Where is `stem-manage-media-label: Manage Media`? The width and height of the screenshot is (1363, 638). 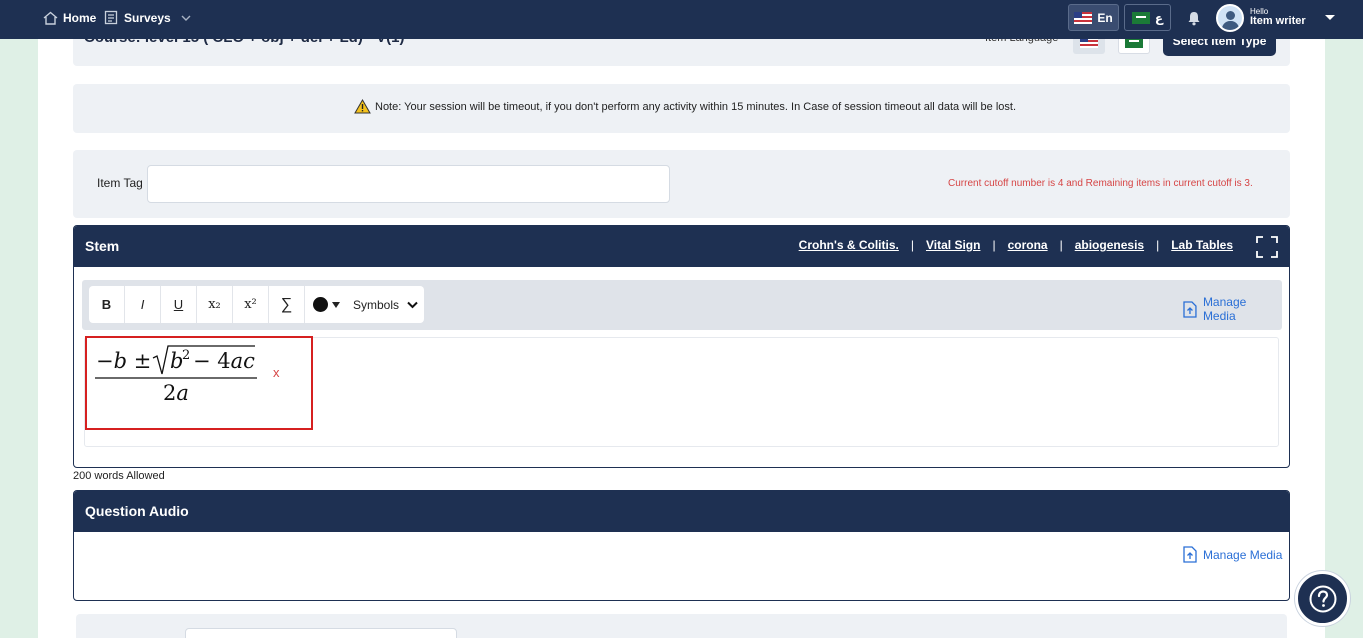
stem-manage-media-label: Manage Media is located at coordinates (1224, 309).